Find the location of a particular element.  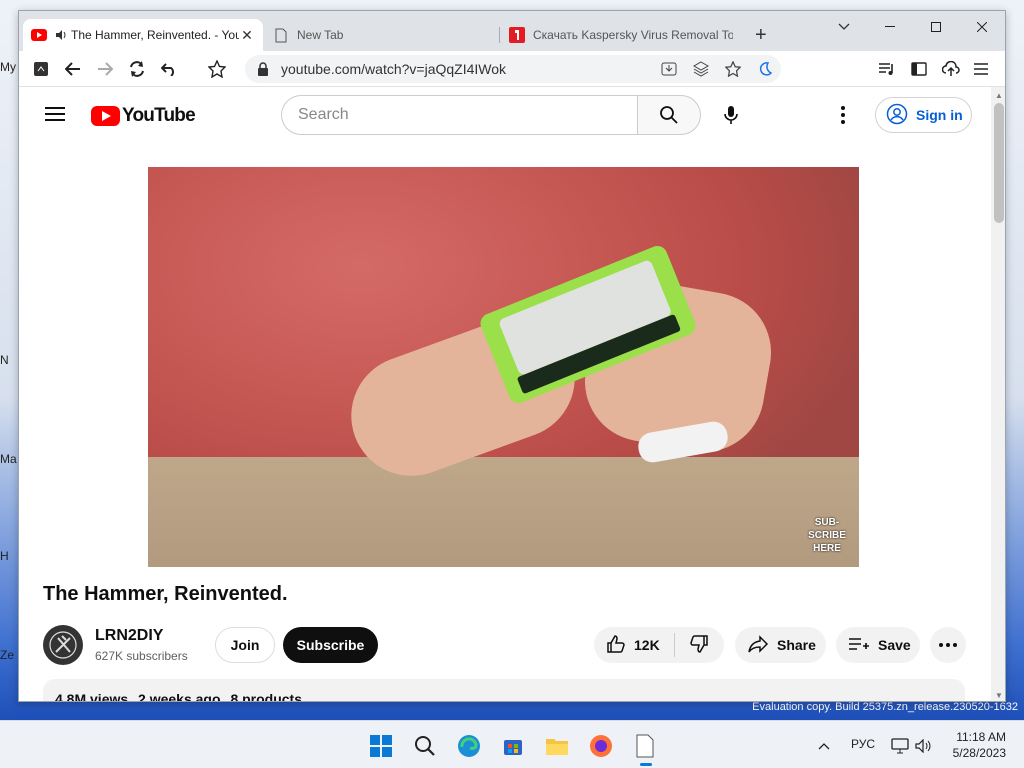

tab-youtube: The Hammer, Reinvented. - YouTube ✕ is located at coordinates (143, 35).